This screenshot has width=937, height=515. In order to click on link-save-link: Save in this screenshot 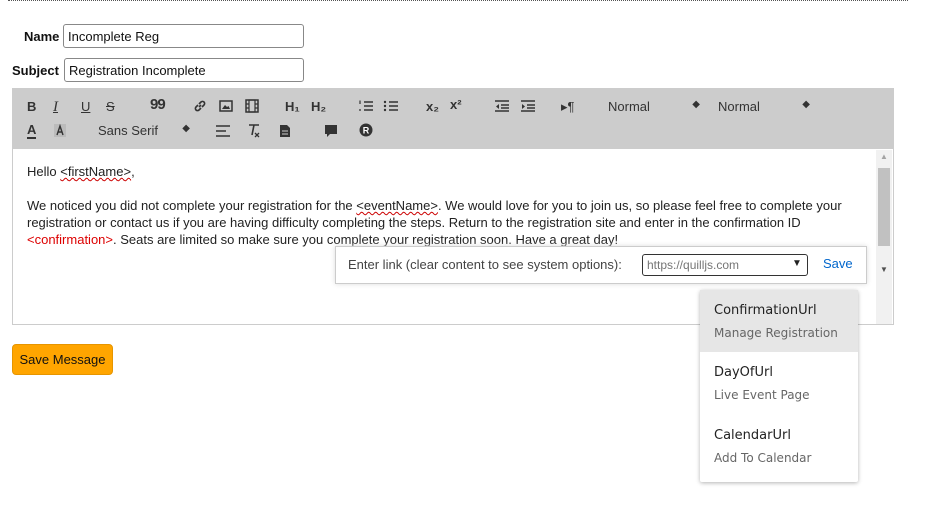, I will do `click(838, 263)`.